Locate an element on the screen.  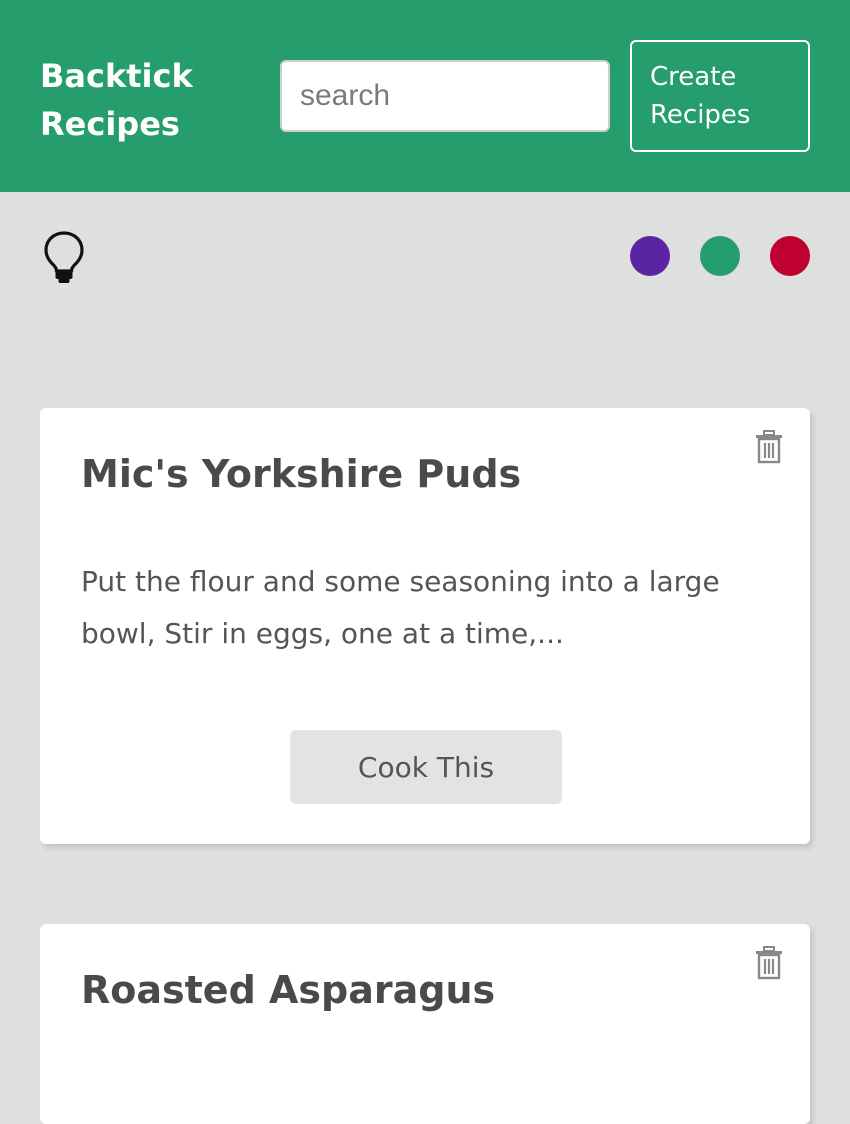
theme-swatch-red is located at coordinates (790, 256).